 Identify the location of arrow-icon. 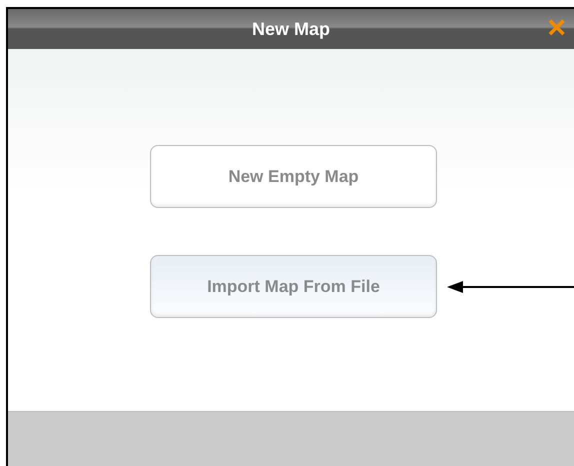
(510, 287).